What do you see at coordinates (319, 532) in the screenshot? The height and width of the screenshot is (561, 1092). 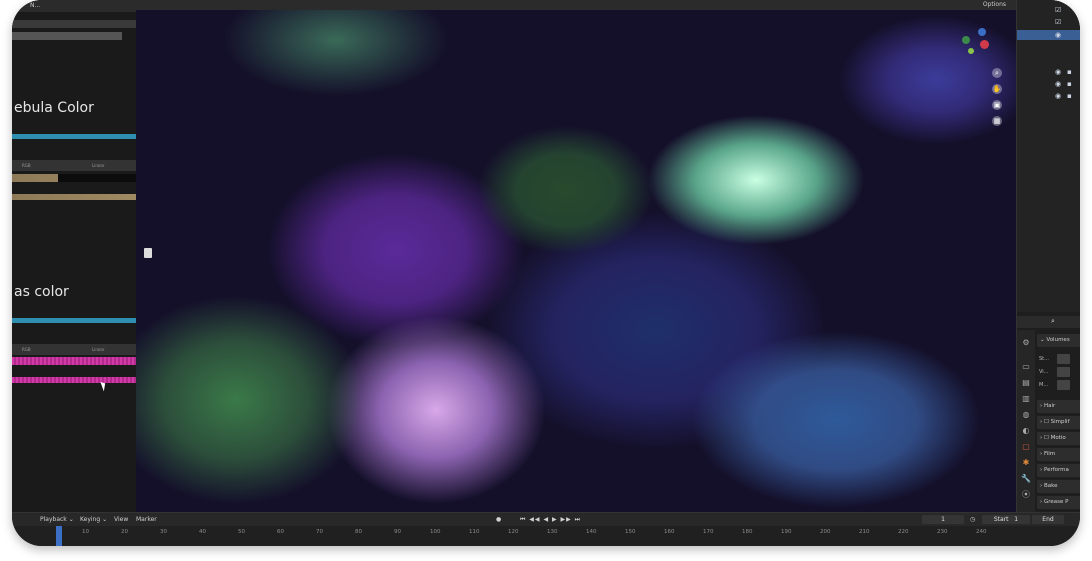 I see `tick-label: 70` at bounding box center [319, 532].